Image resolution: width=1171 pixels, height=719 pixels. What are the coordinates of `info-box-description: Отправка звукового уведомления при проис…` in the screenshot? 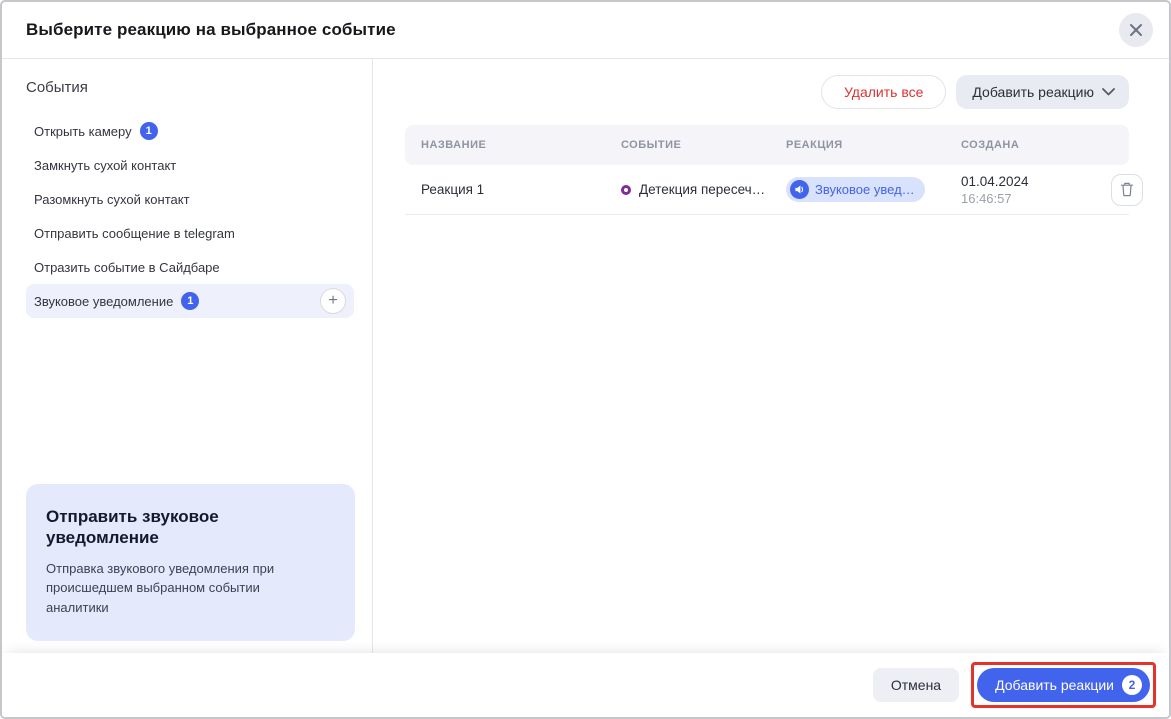 It's located at (160, 587).